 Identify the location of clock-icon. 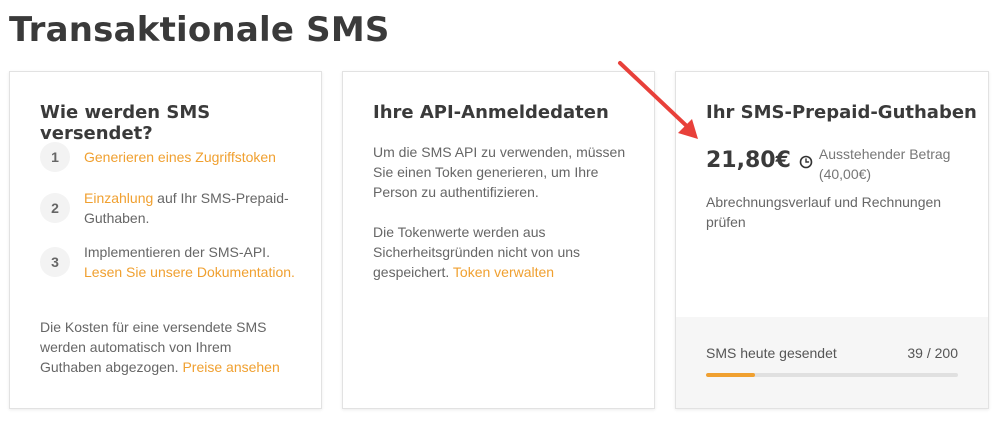
(806, 162).